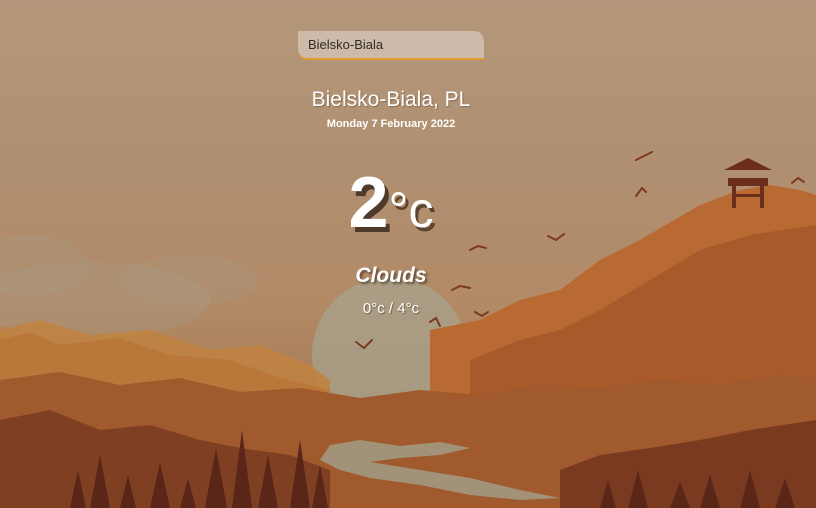 Image resolution: width=816 pixels, height=508 pixels. I want to click on temperature-value: 2, so click(368, 203).